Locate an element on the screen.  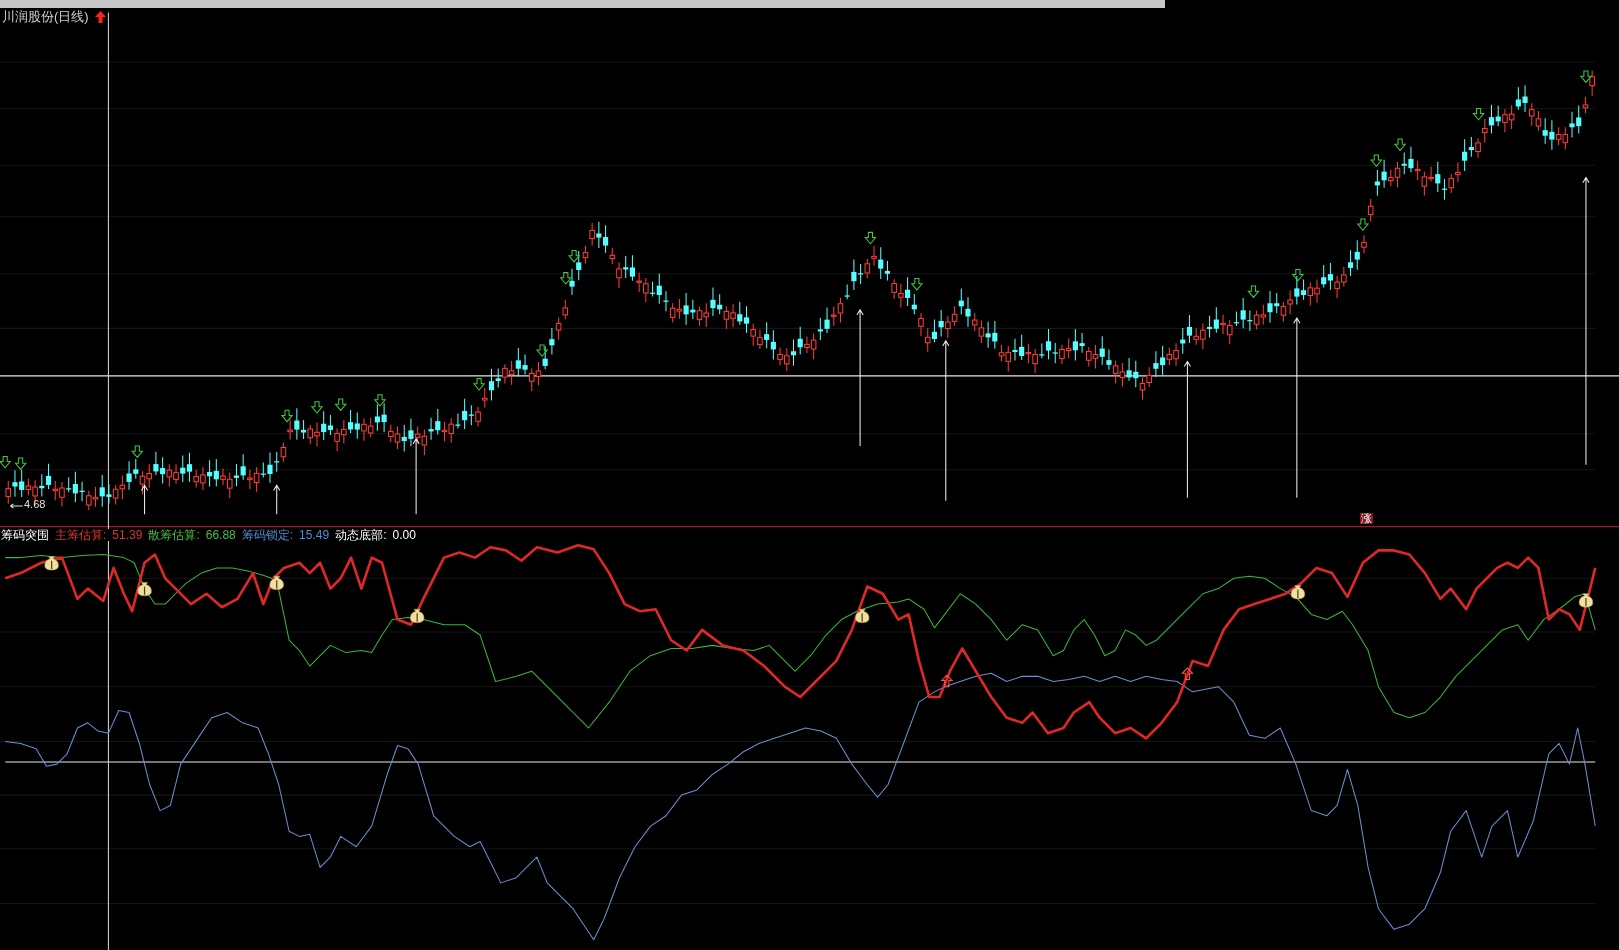
reading-label: 主筹估算: is located at coordinates (81, 535).